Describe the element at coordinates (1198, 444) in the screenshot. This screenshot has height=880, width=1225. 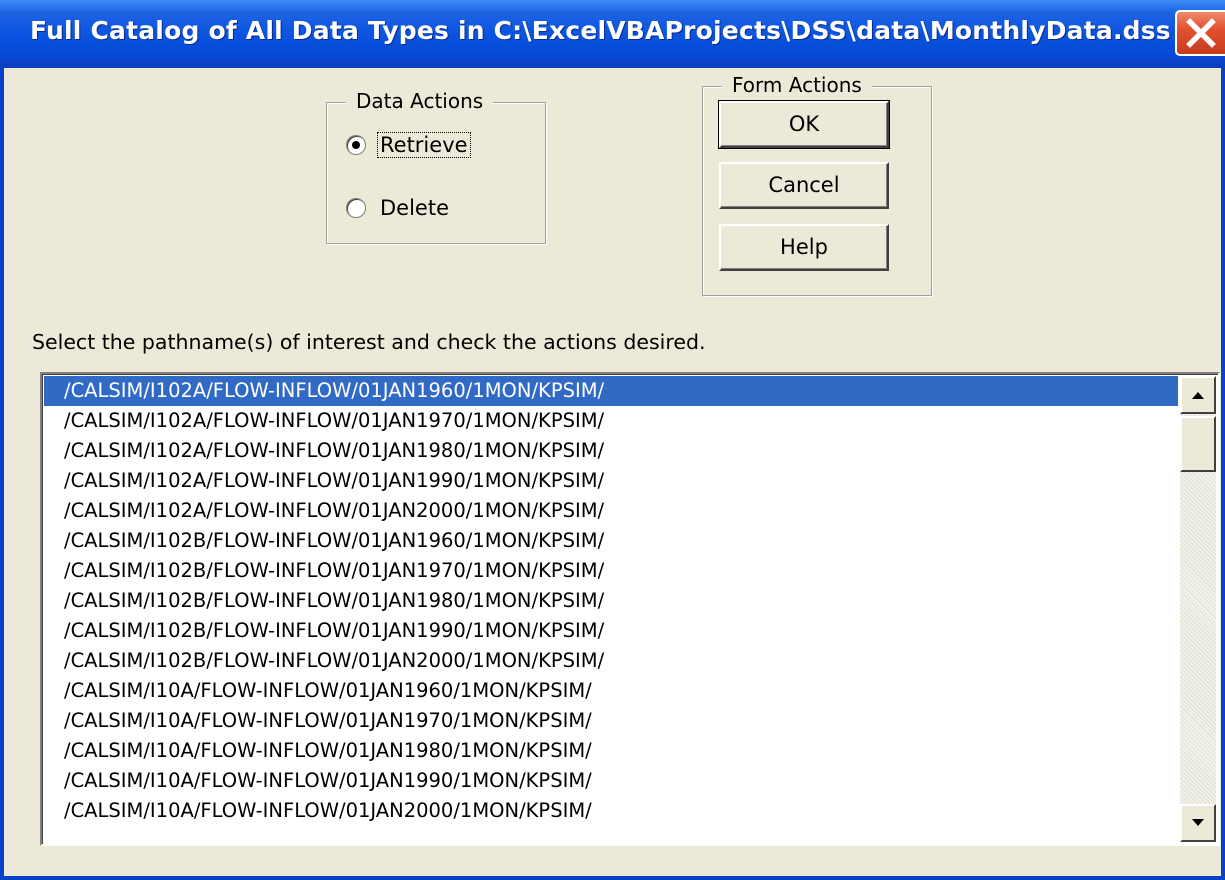
I see `scroll-thumb` at that location.